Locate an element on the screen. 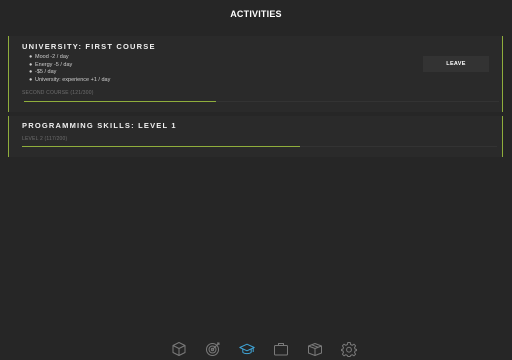 The image size is (512, 360). tab-shop is located at coordinates (315, 349).